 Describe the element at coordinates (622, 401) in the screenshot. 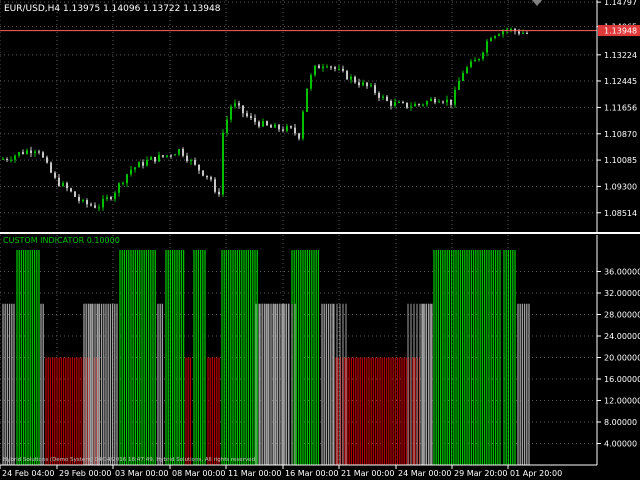

I see `indicator-tick-label: 12.00000` at that location.